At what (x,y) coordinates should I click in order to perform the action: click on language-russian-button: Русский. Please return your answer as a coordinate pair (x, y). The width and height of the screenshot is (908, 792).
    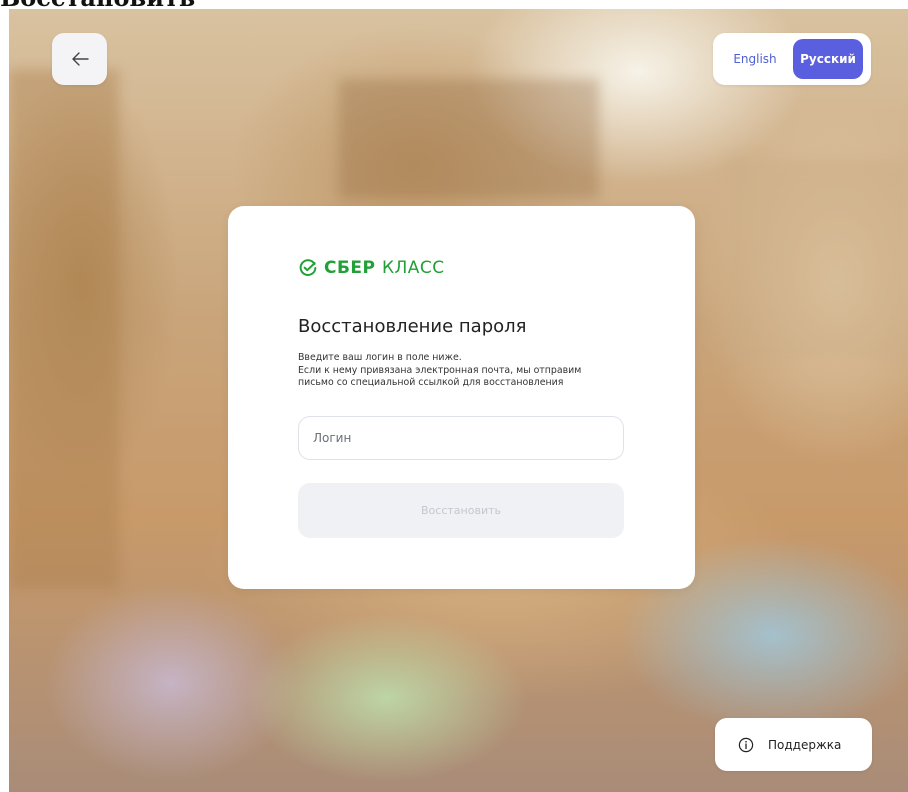
    Looking at the image, I should click on (828, 59).